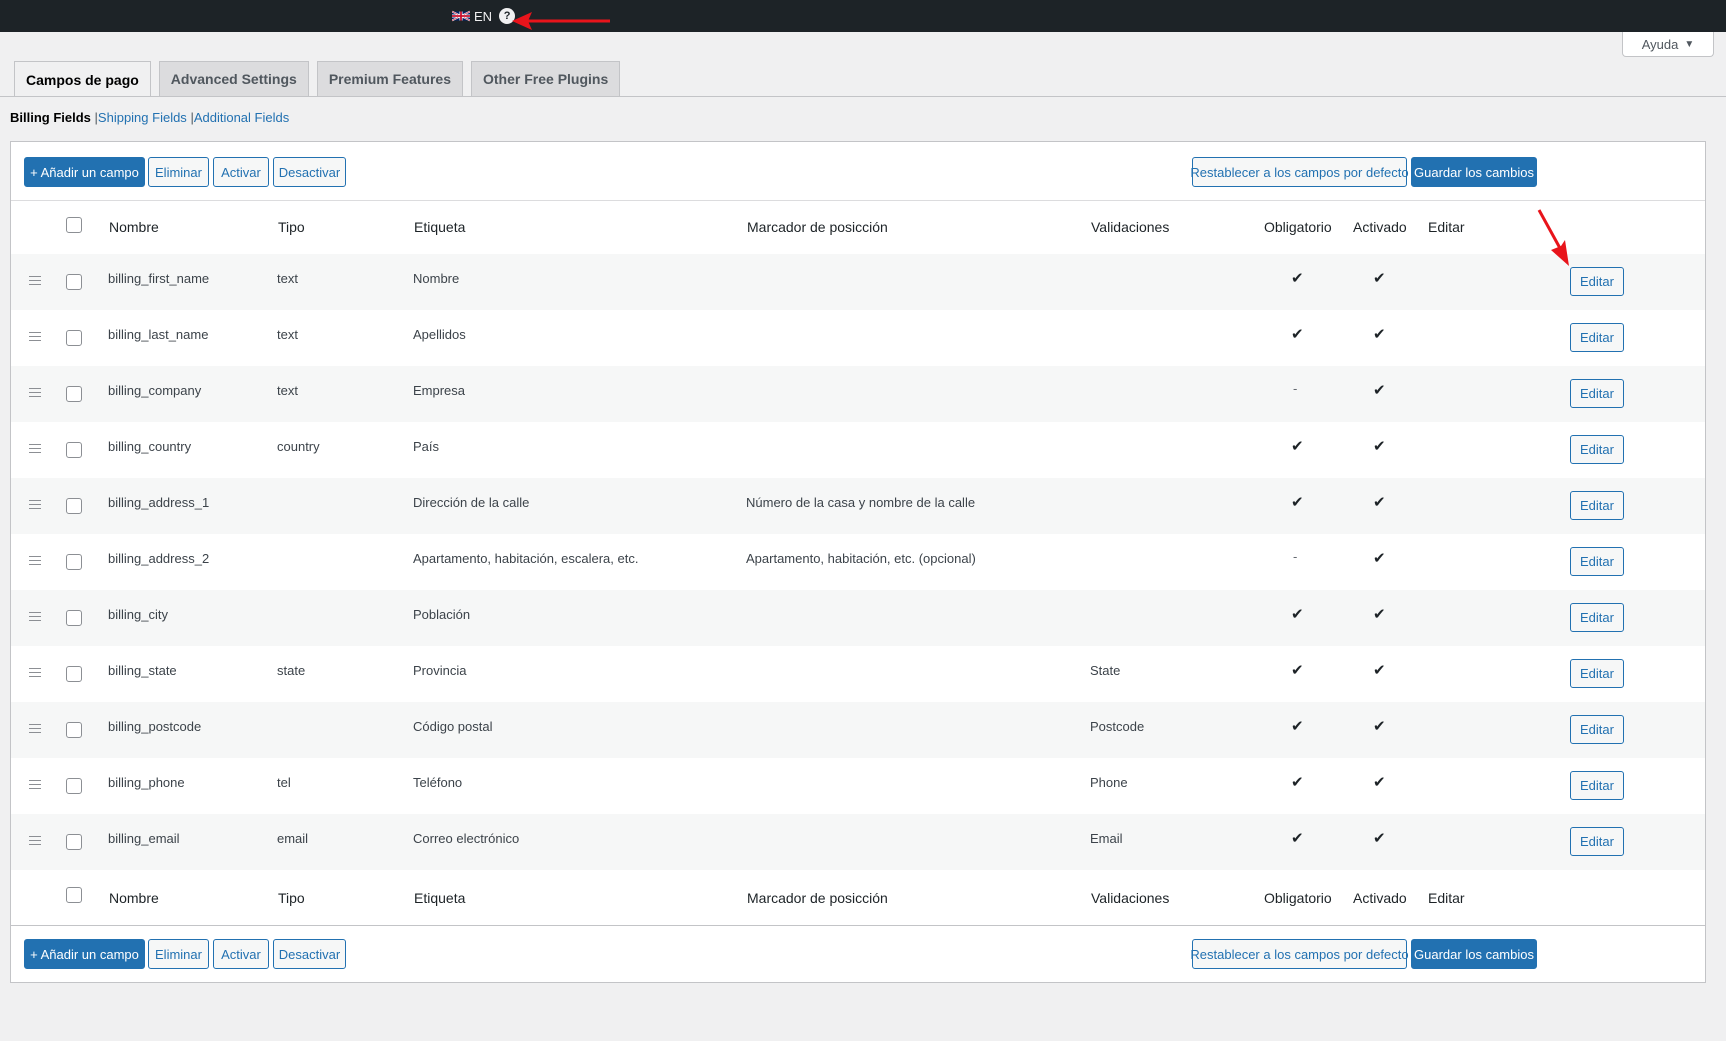  I want to click on language-switcher: EN ?, so click(484, 16).